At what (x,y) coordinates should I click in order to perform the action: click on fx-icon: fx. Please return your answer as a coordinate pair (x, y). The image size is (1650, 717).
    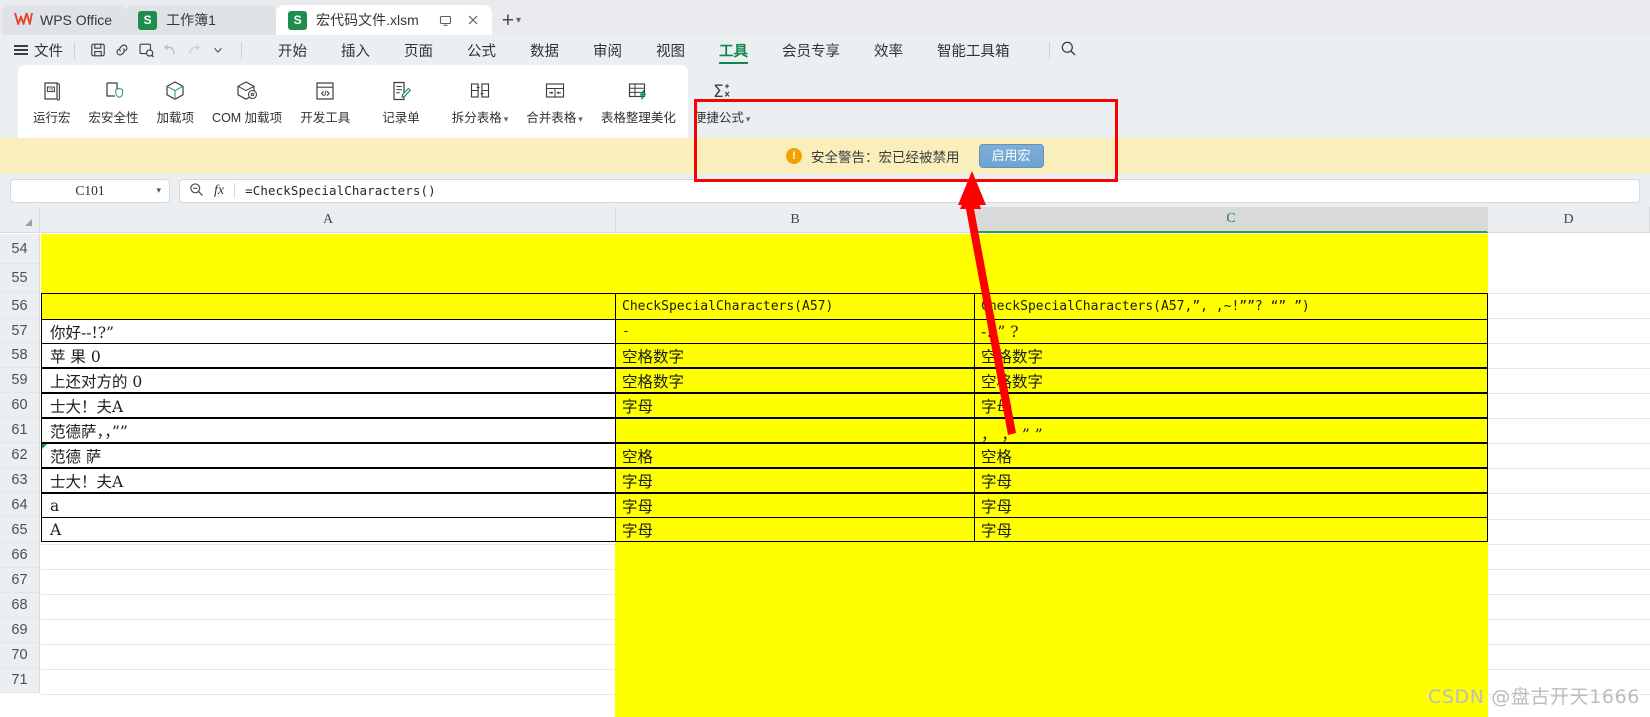
    Looking at the image, I should click on (219, 191).